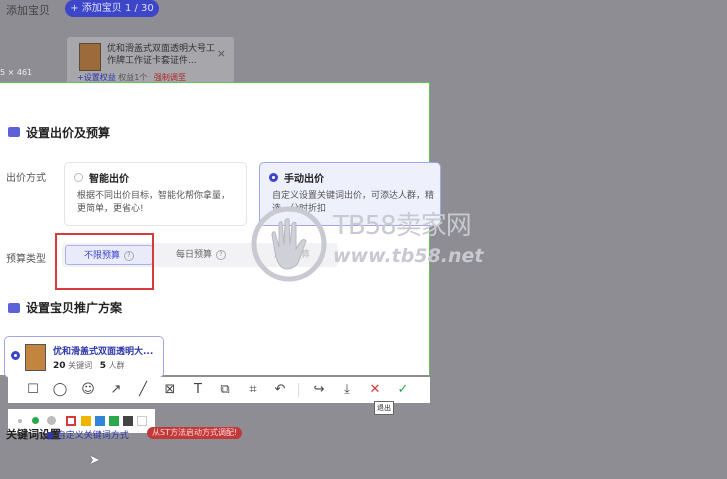 Image resolution: width=727 pixels, height=479 pixels. I want to click on set-benefit-link: +设置权益, so click(96, 77).